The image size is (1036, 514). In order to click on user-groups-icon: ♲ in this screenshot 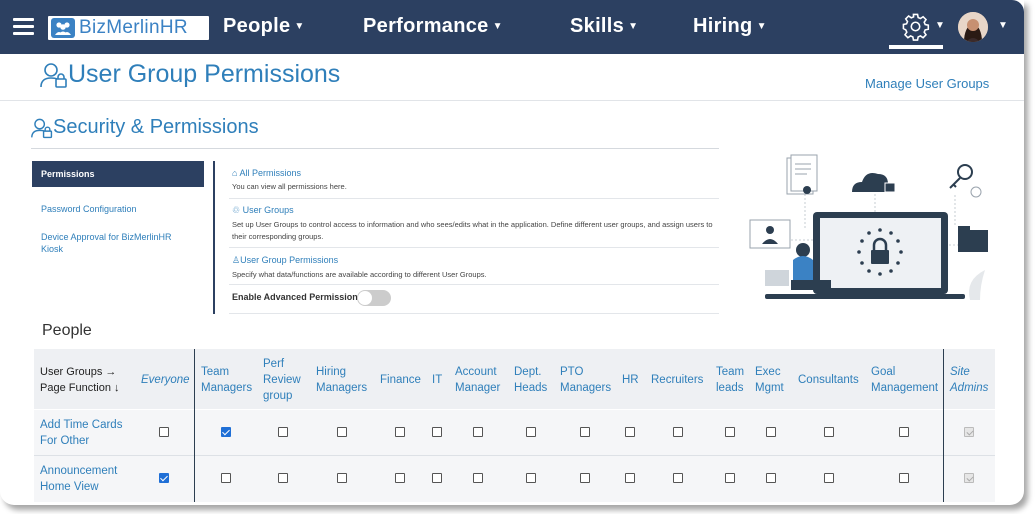, I will do `click(236, 210)`.